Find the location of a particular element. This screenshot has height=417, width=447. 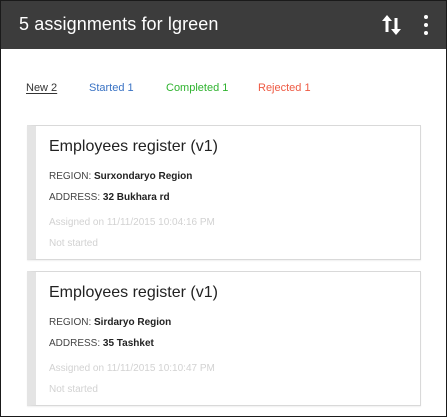

region-value: Sirdaryo Region is located at coordinates (133, 322).